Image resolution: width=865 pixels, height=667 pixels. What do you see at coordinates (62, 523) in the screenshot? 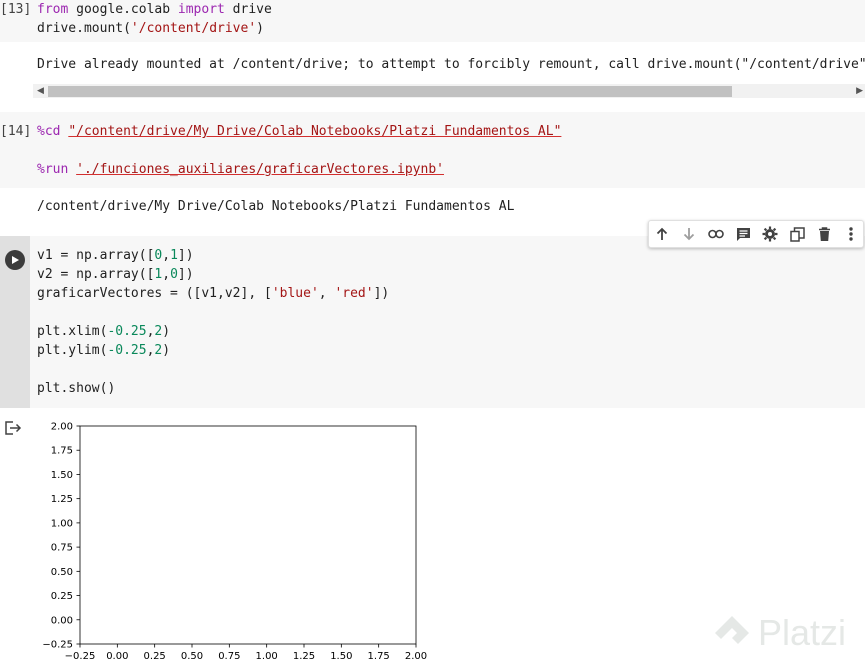
I see `y-tick-label: 1.00` at bounding box center [62, 523].